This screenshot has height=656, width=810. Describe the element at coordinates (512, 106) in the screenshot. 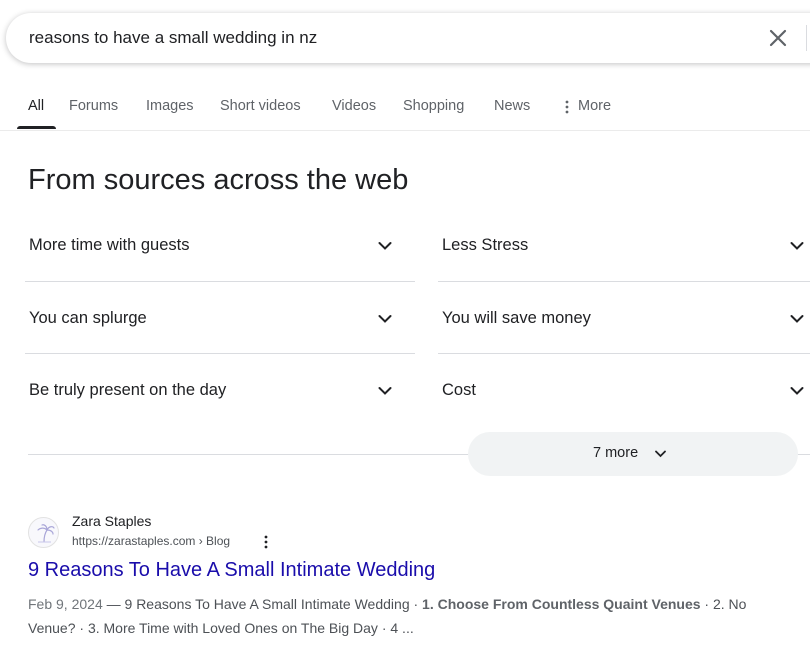

I see `tab-news: News` at that location.